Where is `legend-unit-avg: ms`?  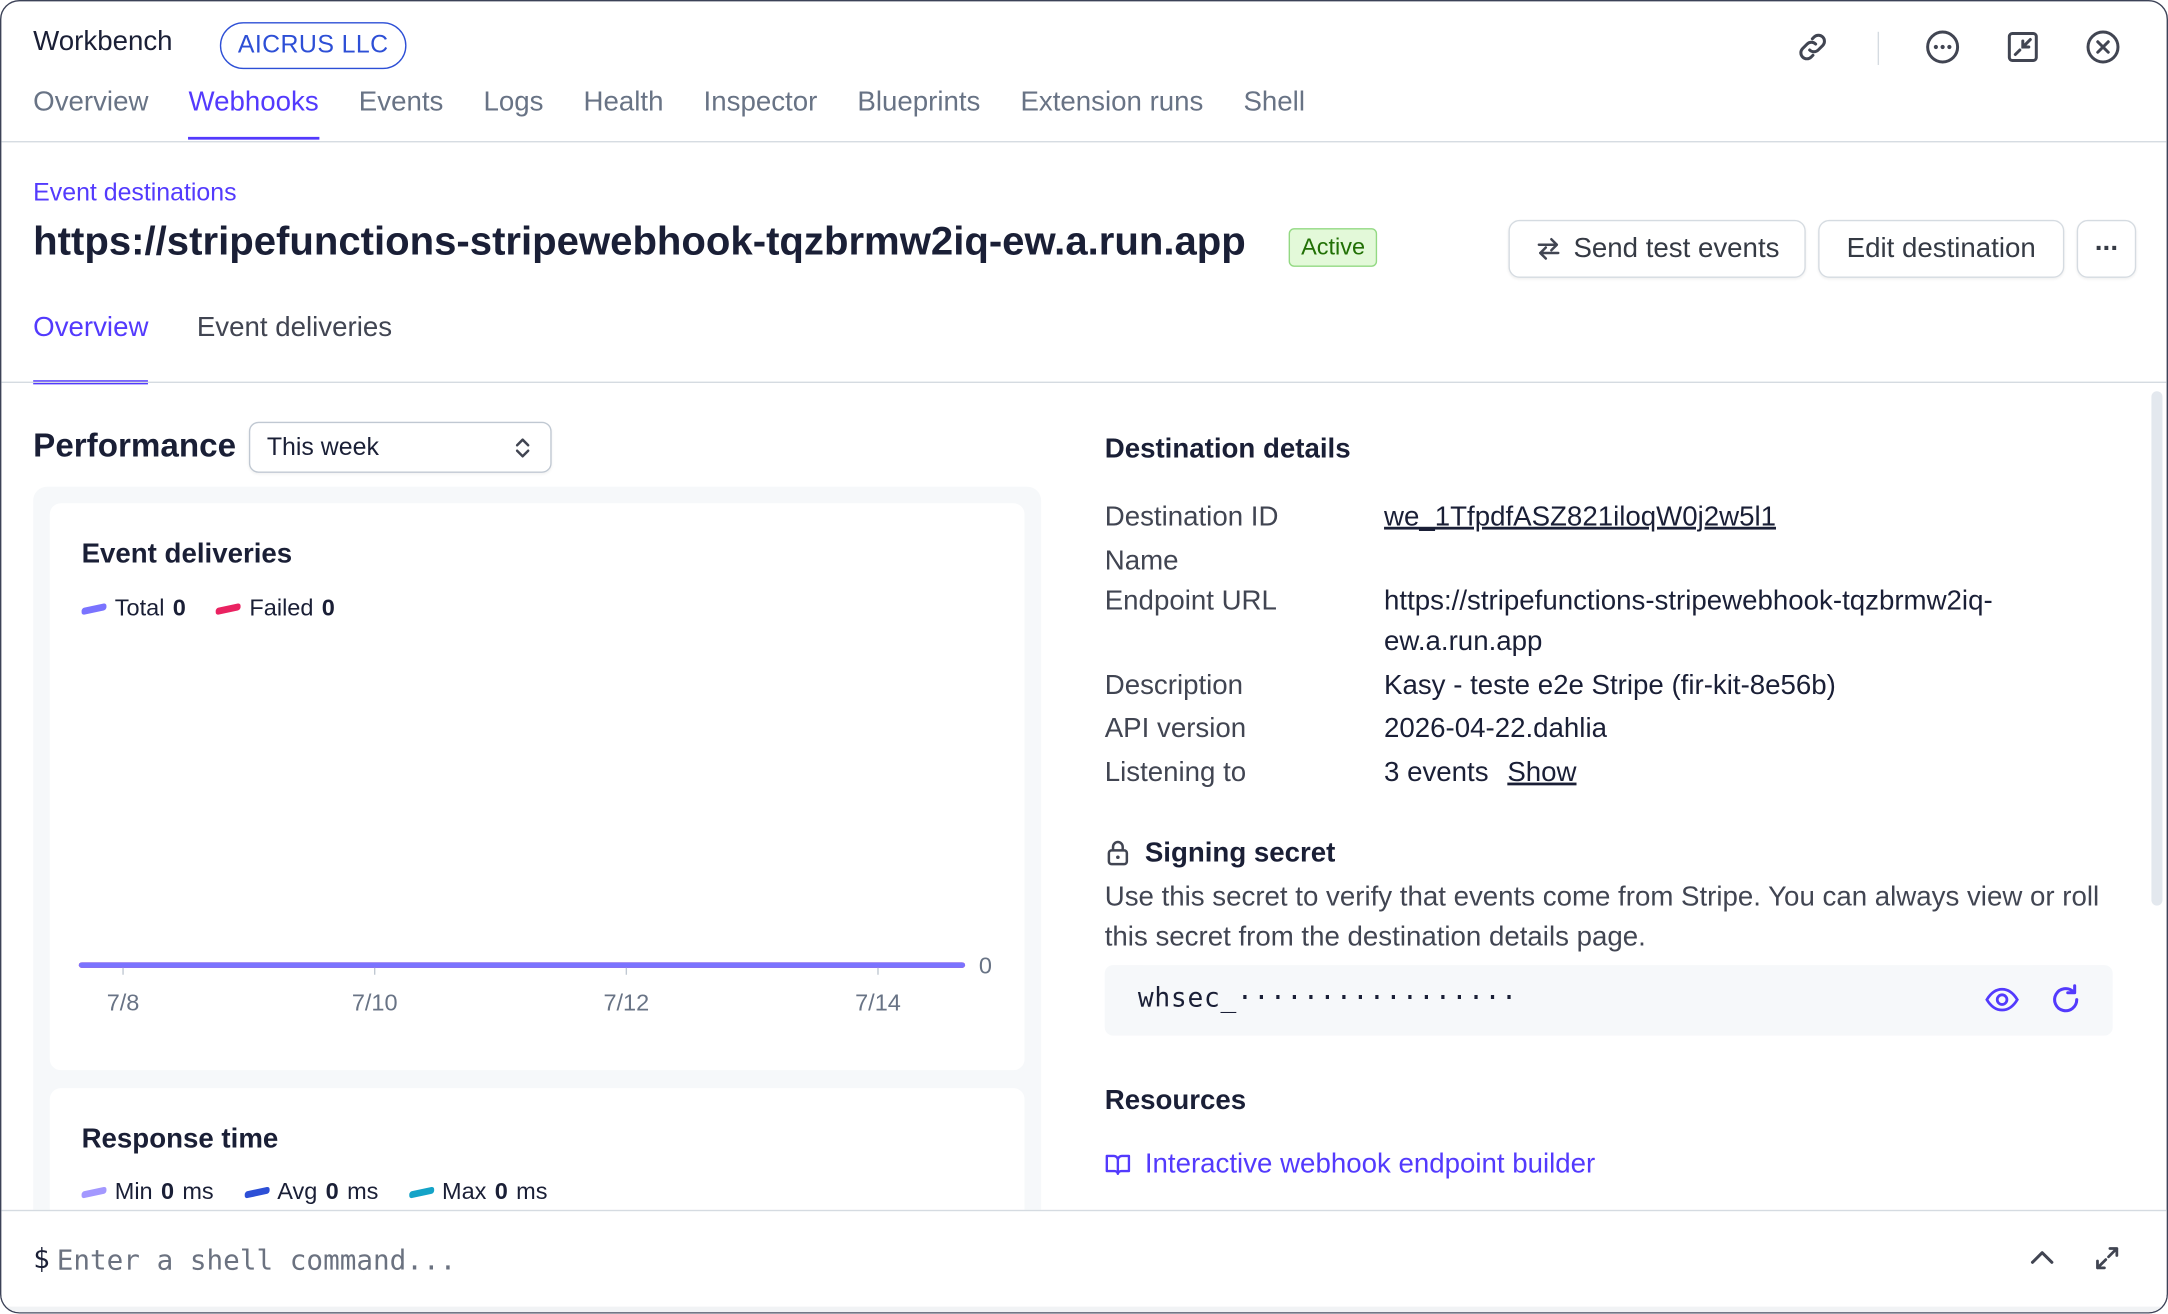
legend-unit-avg: ms is located at coordinates (363, 1191).